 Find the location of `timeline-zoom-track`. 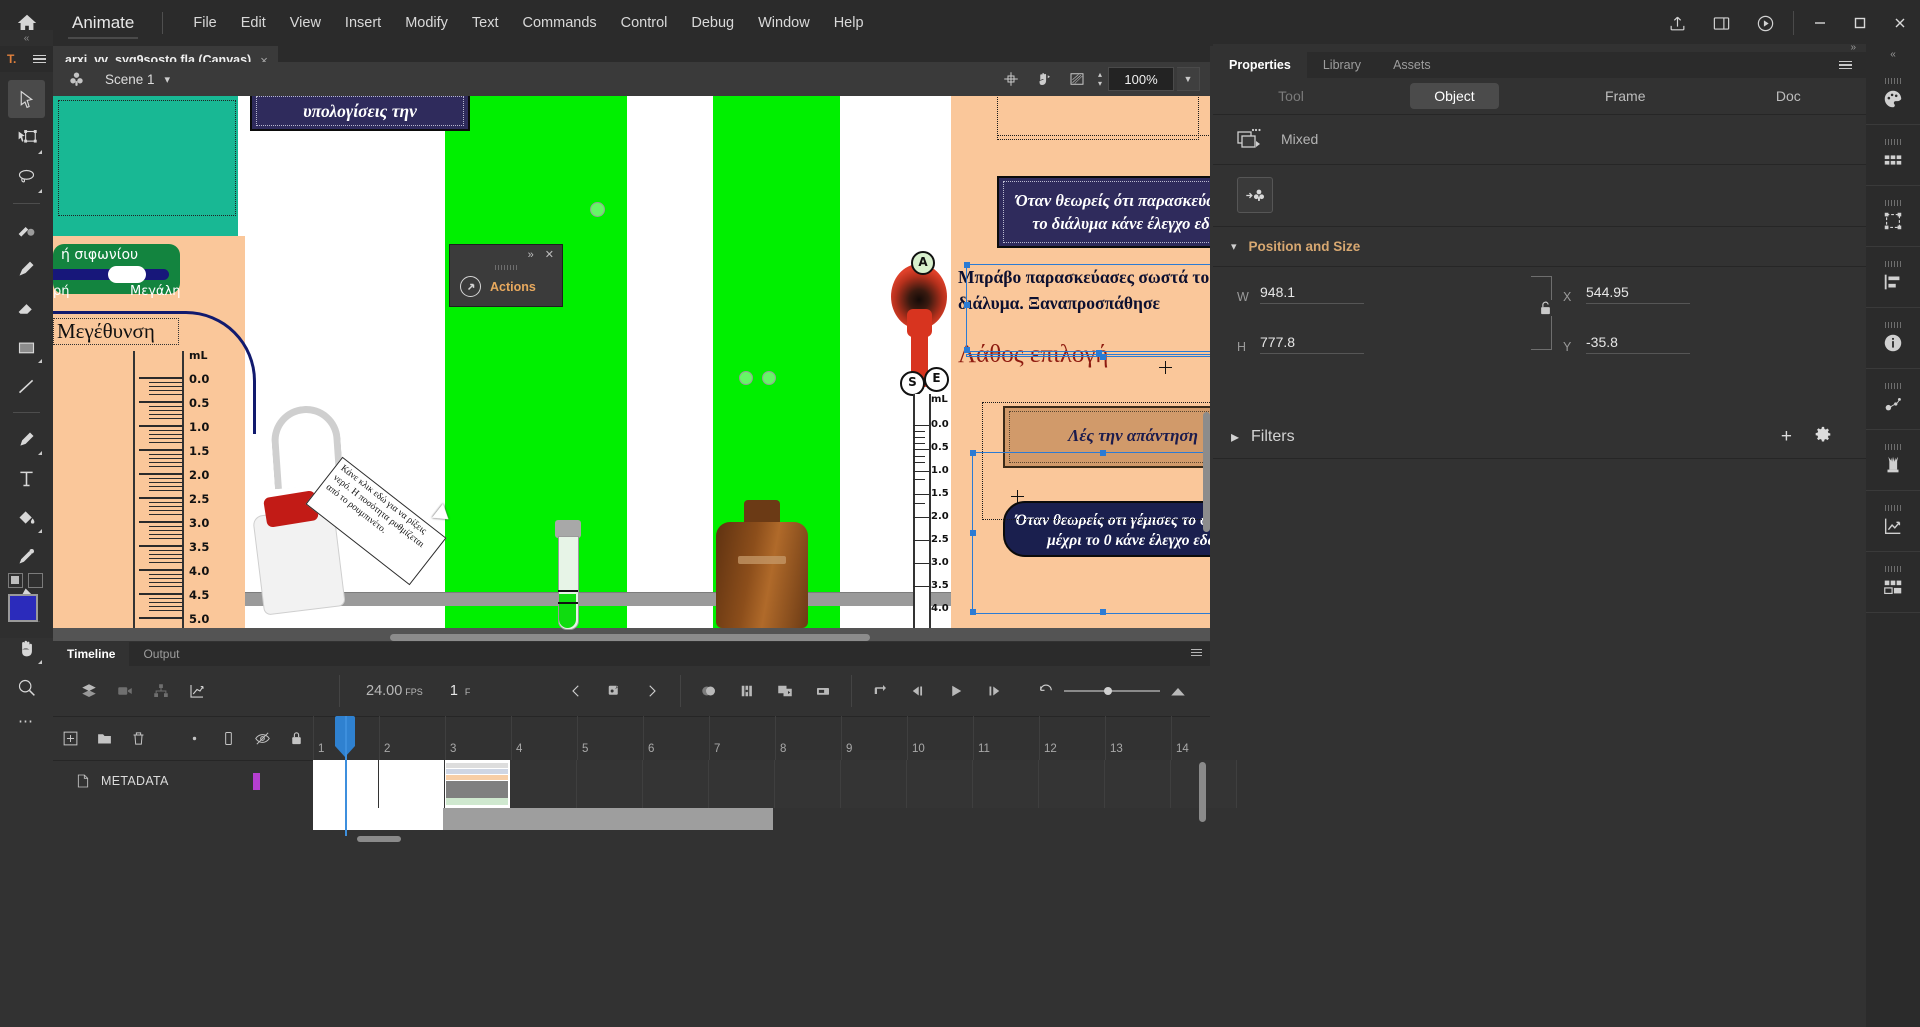

timeline-zoom-track is located at coordinates (1112, 690).